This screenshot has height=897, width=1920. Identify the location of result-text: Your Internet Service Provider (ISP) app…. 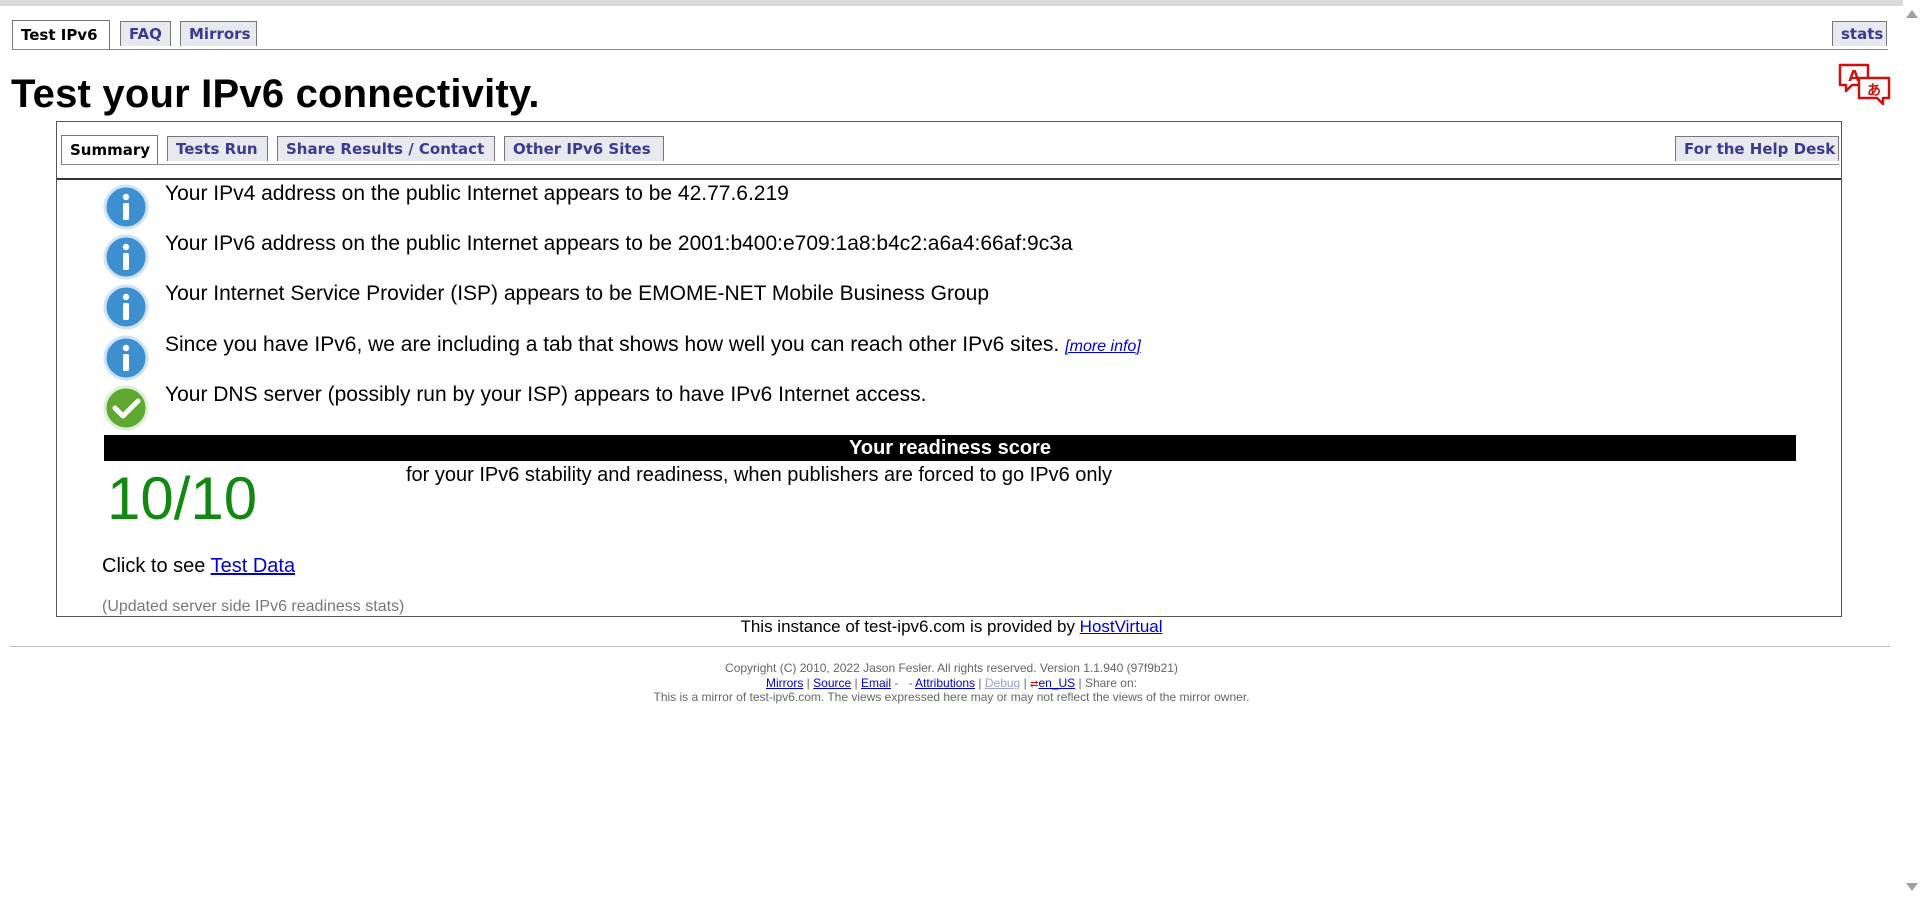
(577, 293).